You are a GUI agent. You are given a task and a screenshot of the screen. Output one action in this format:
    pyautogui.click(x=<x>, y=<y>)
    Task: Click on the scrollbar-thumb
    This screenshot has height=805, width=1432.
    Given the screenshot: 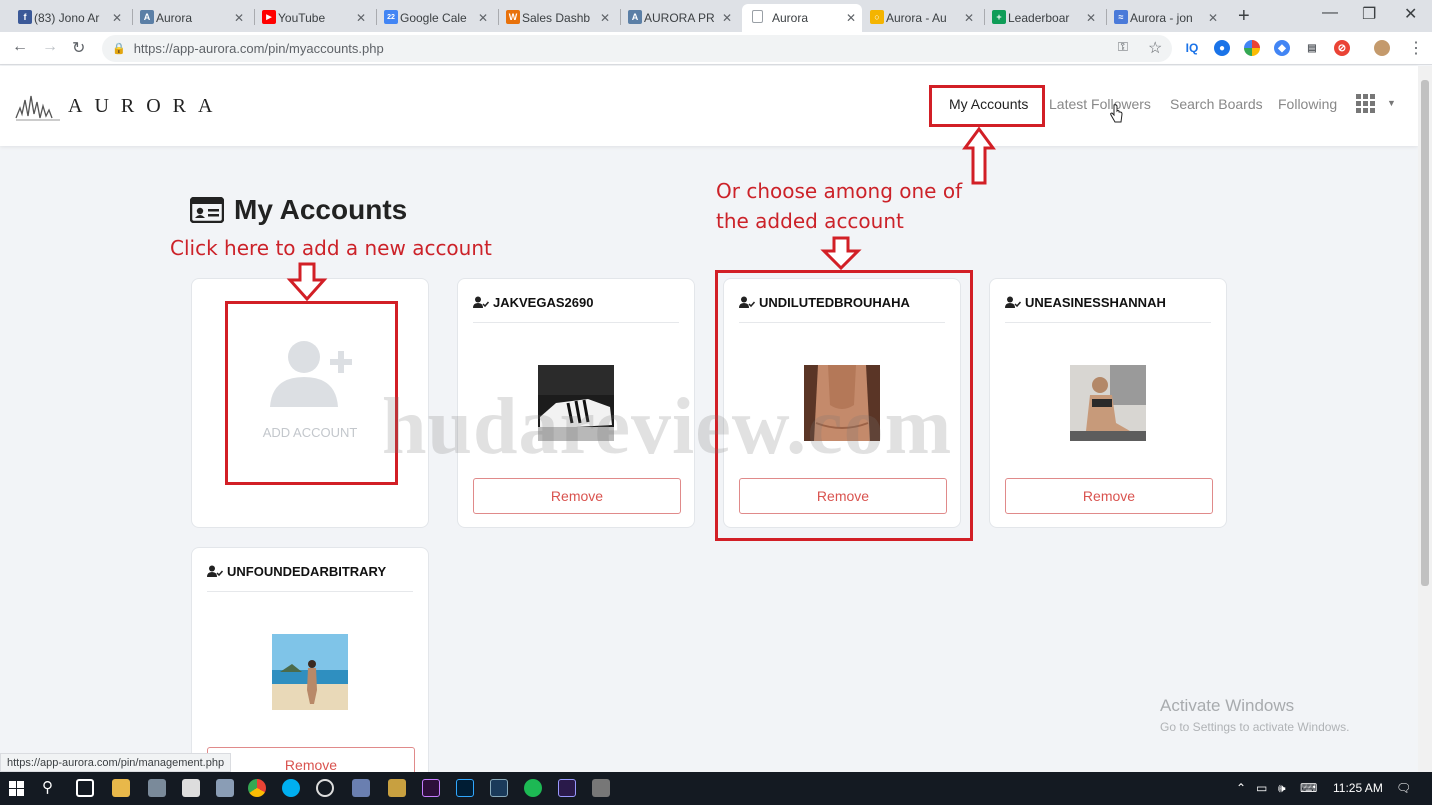 What is the action you would take?
    pyautogui.click(x=1425, y=333)
    